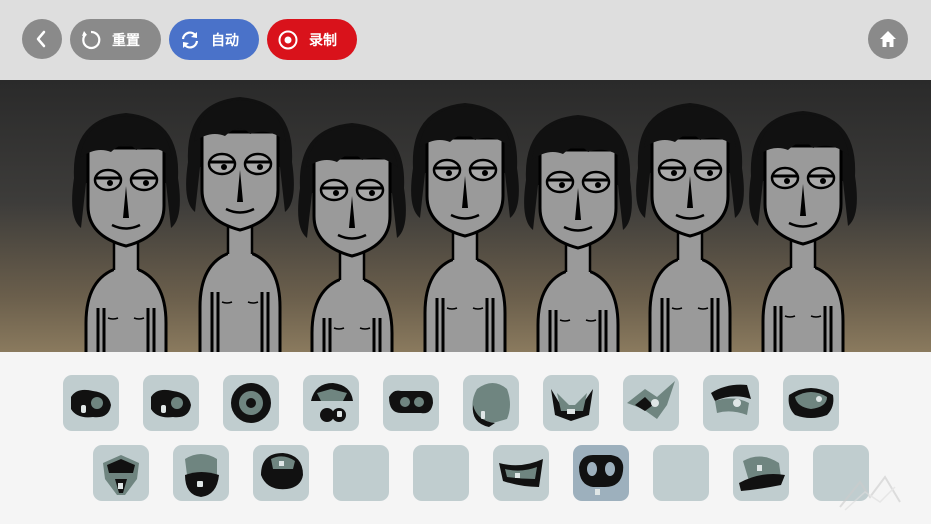  I want to click on goggles-shape-icon, so click(601, 475).